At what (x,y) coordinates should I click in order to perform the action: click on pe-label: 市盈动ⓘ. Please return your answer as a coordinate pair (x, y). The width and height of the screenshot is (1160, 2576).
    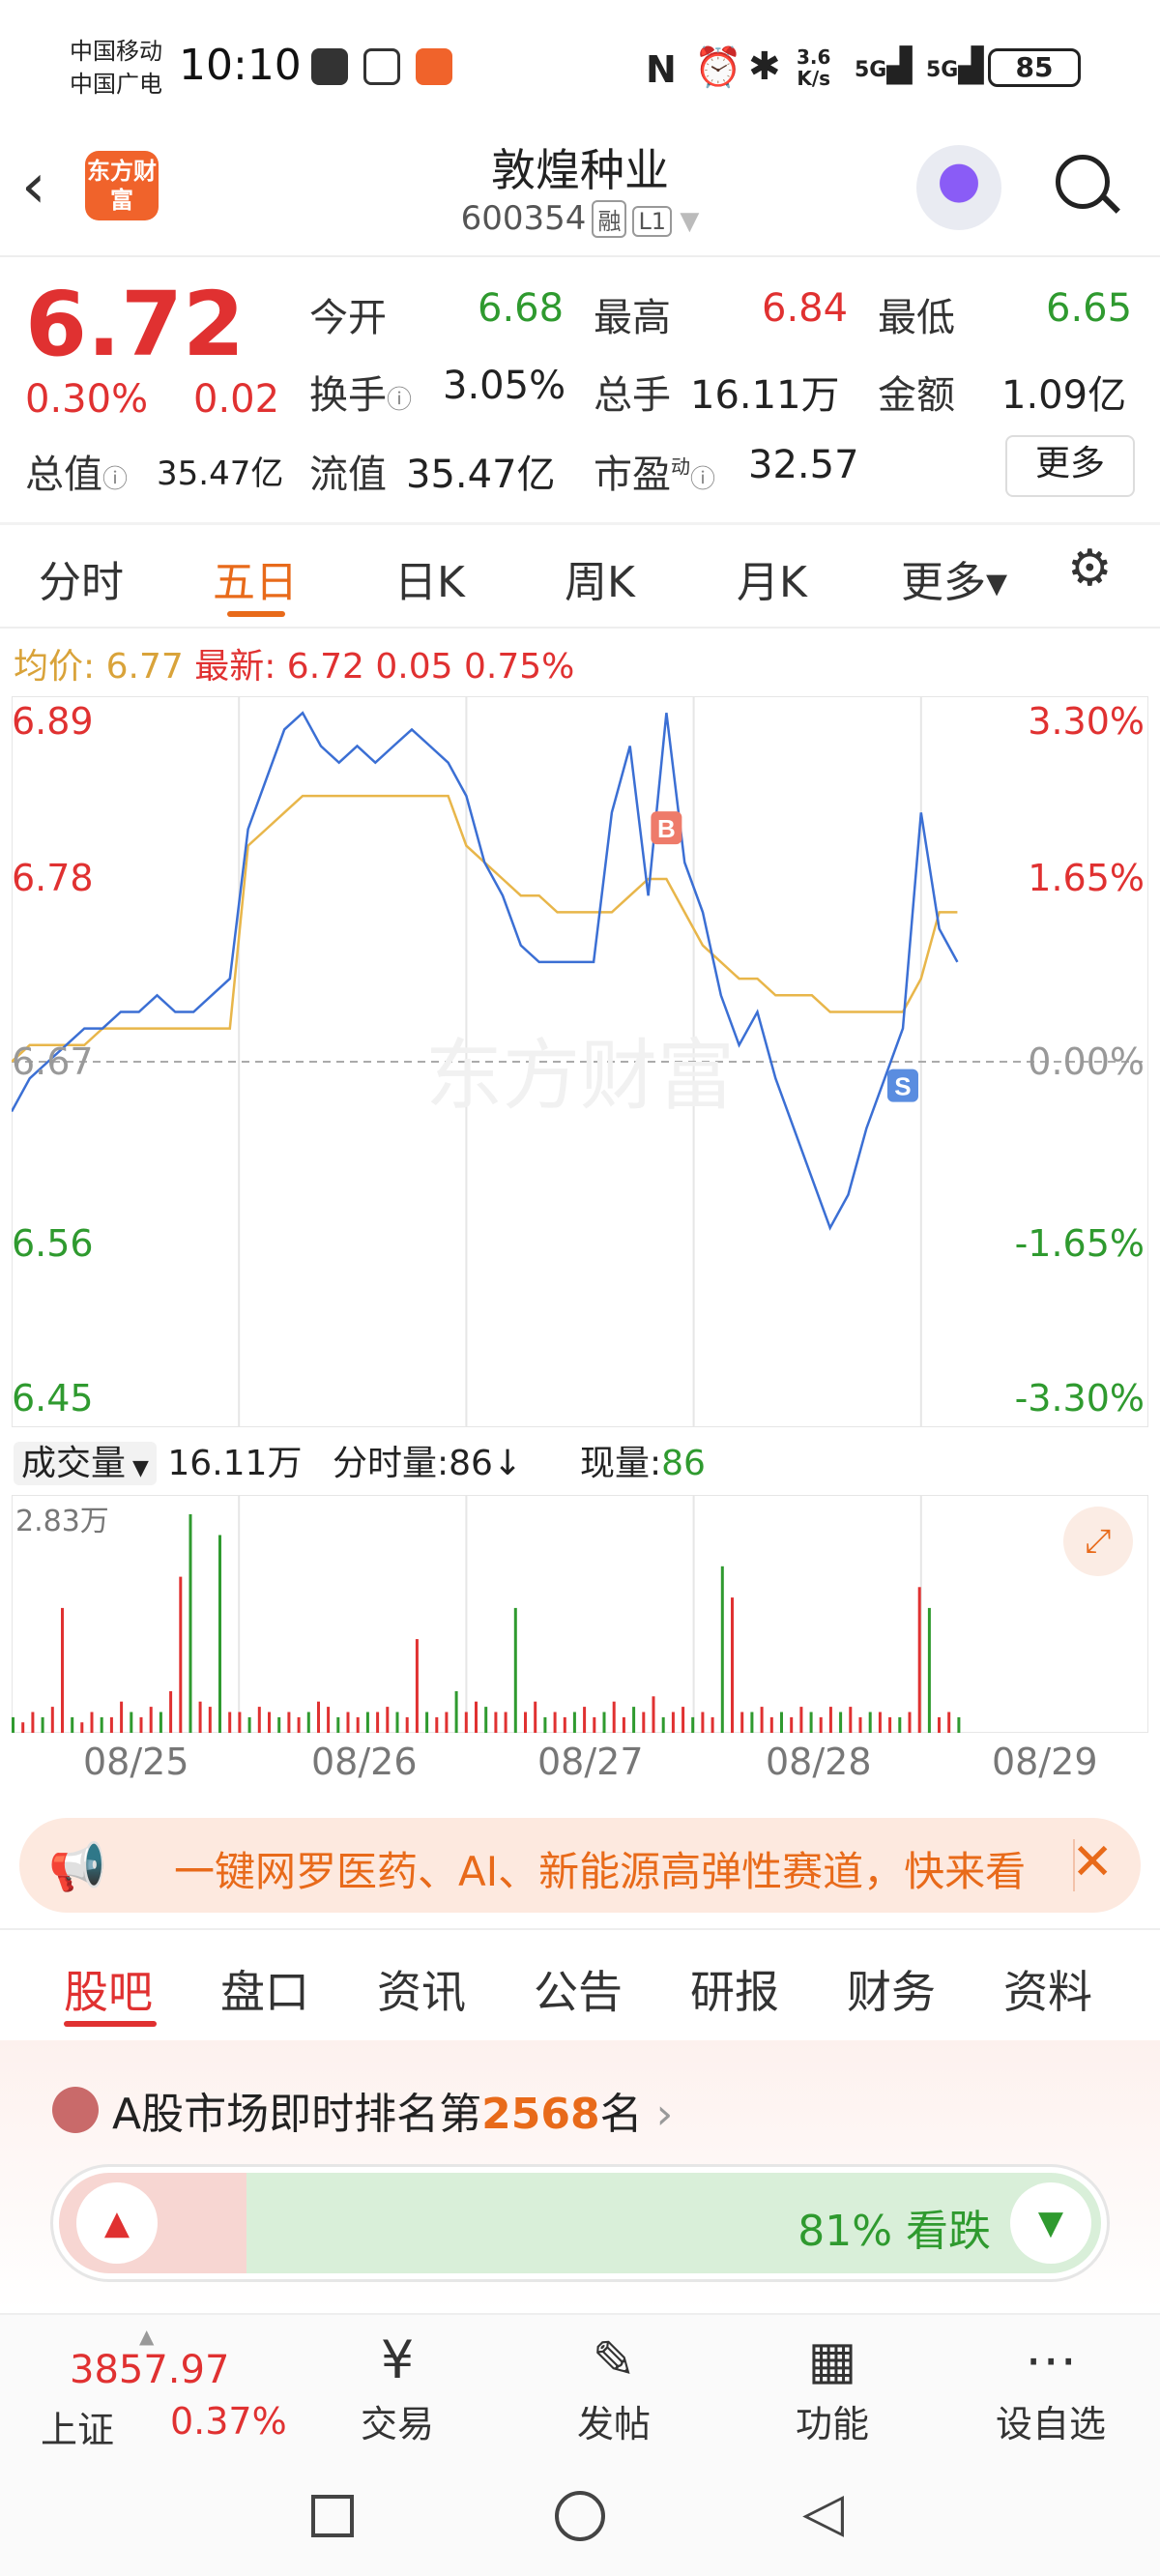
    Looking at the image, I should click on (655, 475).